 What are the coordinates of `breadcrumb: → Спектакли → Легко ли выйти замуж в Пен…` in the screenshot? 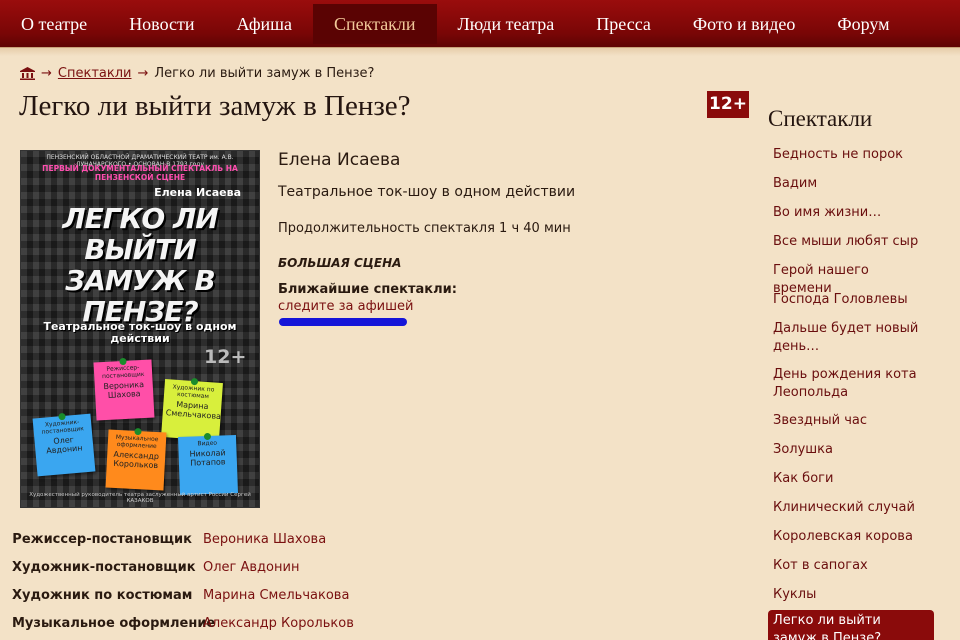 It's located at (197, 73).